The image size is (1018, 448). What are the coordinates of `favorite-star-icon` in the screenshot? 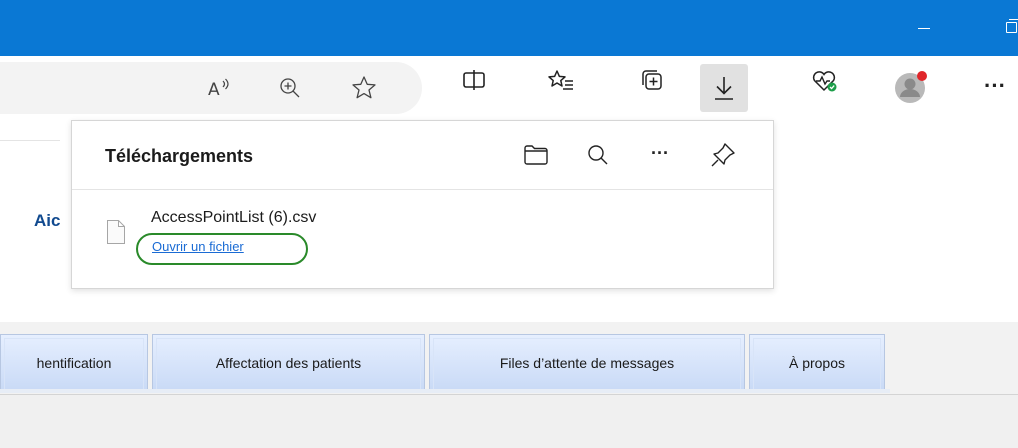 It's located at (364, 88).